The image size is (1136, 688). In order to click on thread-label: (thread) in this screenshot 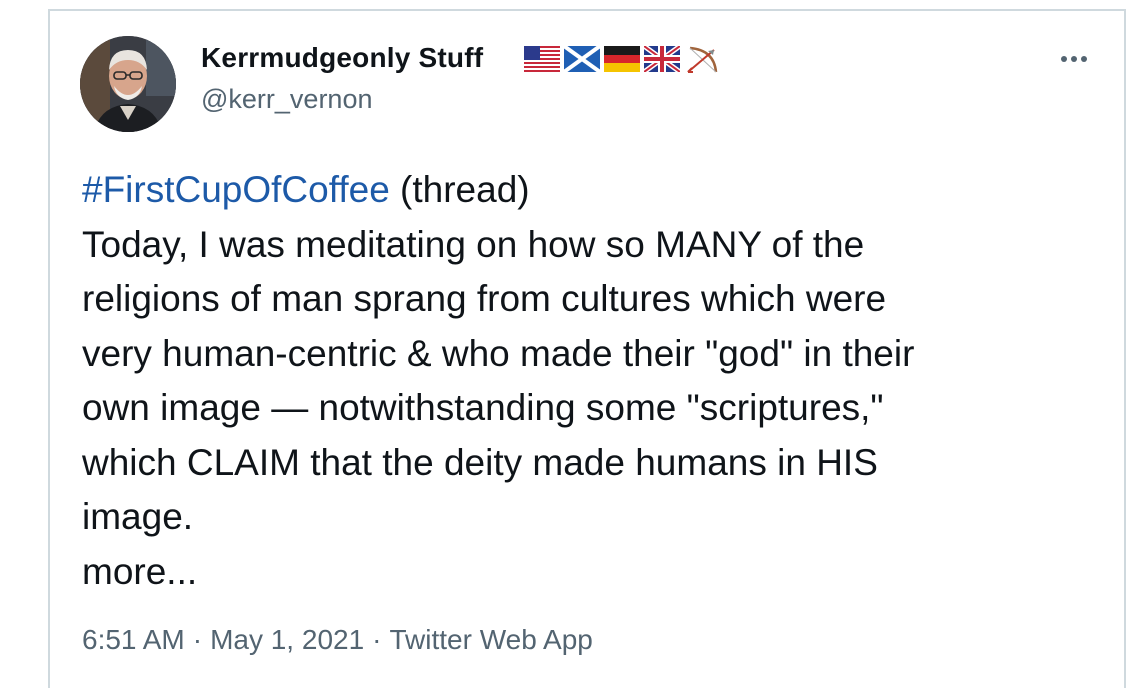, I will do `click(459, 189)`.